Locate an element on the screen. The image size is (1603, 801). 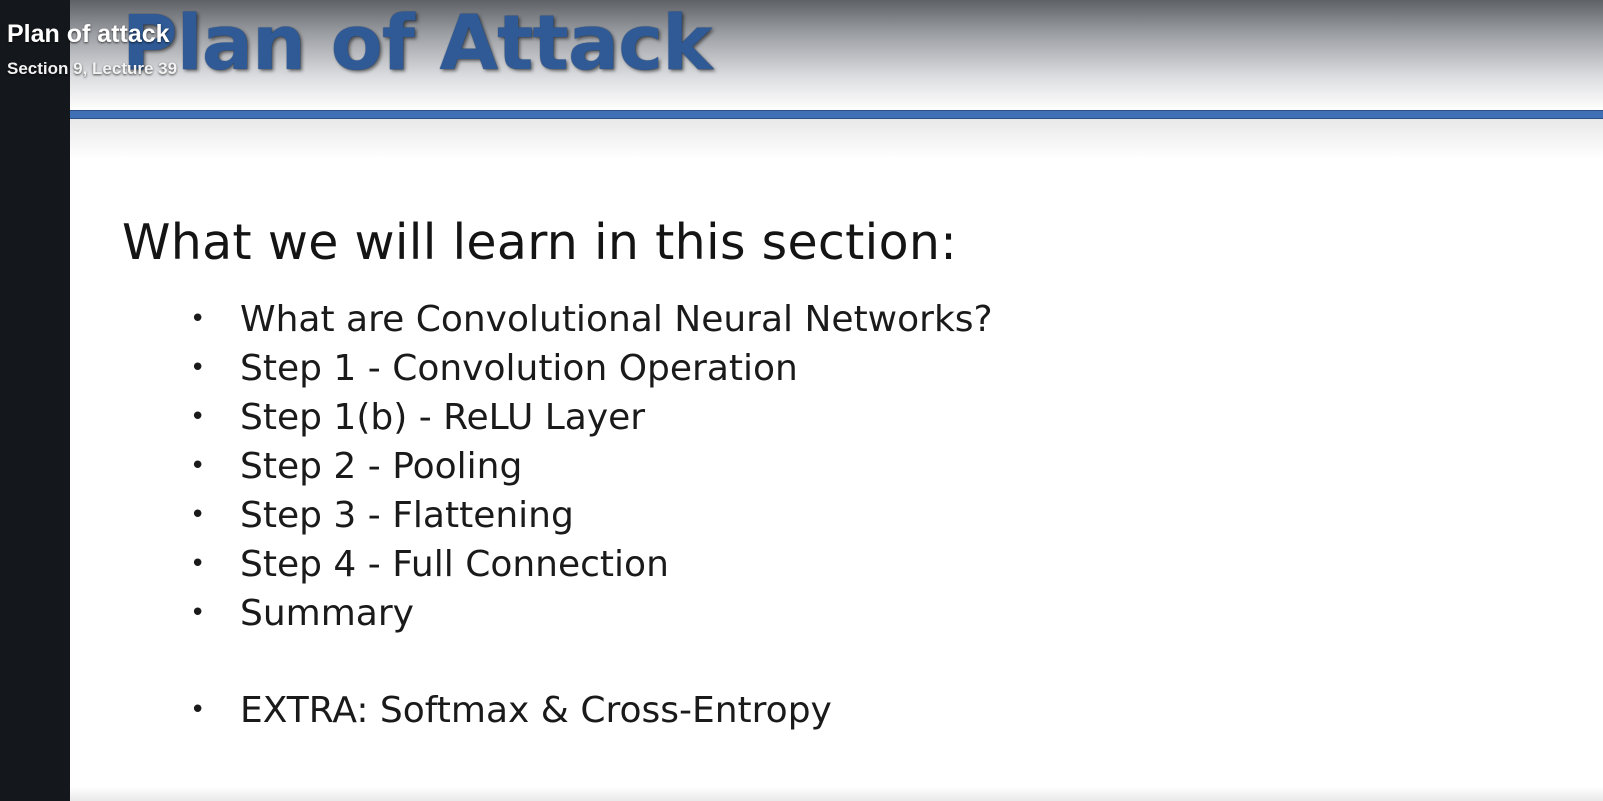
list-item-text: Step 4 - Full Connection is located at coordinates (454, 564).